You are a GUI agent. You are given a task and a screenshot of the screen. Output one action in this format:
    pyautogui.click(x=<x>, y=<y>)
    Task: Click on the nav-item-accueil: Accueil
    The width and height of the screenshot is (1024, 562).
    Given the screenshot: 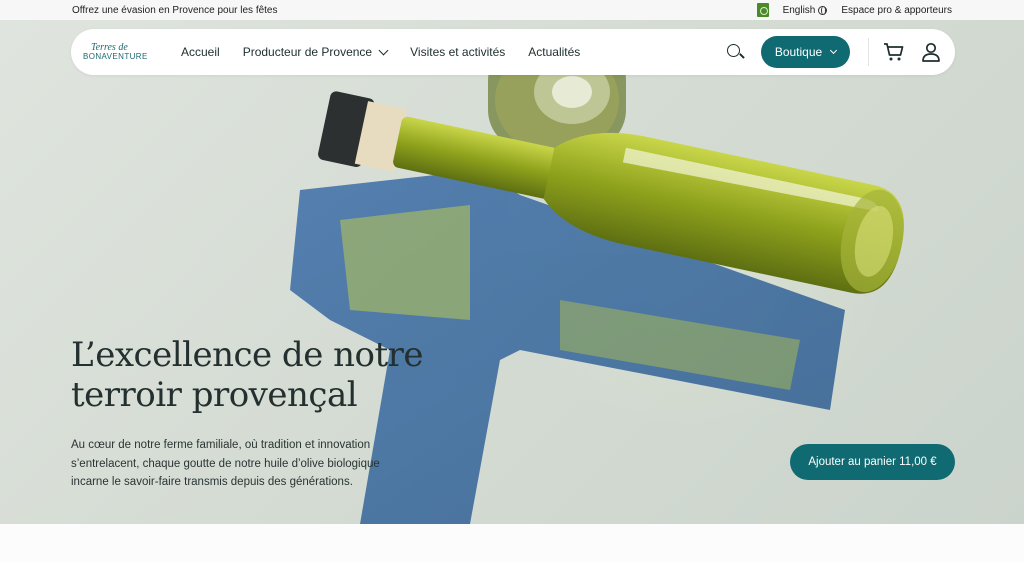 What is the action you would take?
    pyautogui.click(x=200, y=52)
    